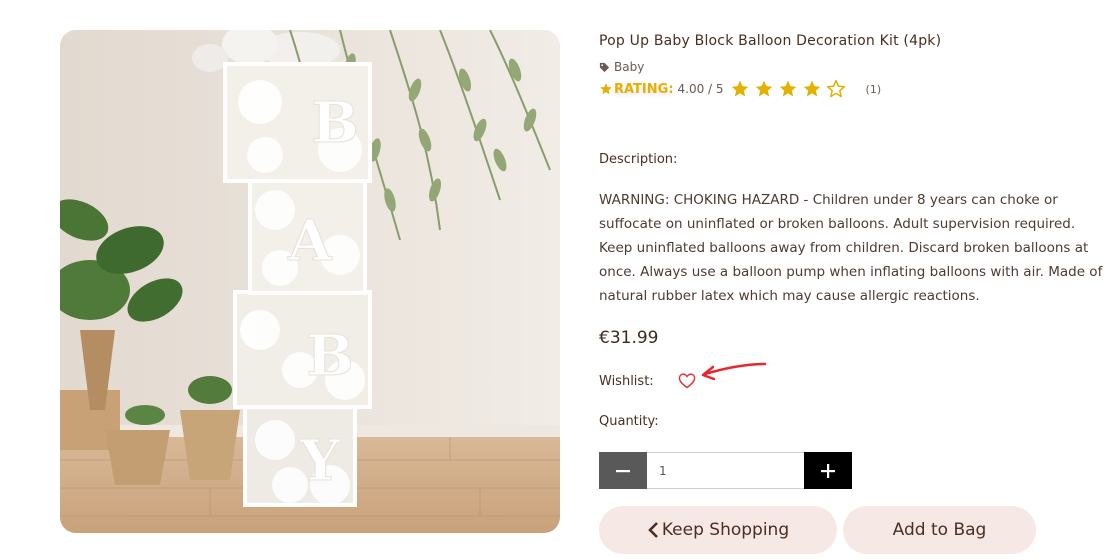 This screenshot has height=559, width=1117. I want to click on rating-label: RATING:, so click(644, 89).